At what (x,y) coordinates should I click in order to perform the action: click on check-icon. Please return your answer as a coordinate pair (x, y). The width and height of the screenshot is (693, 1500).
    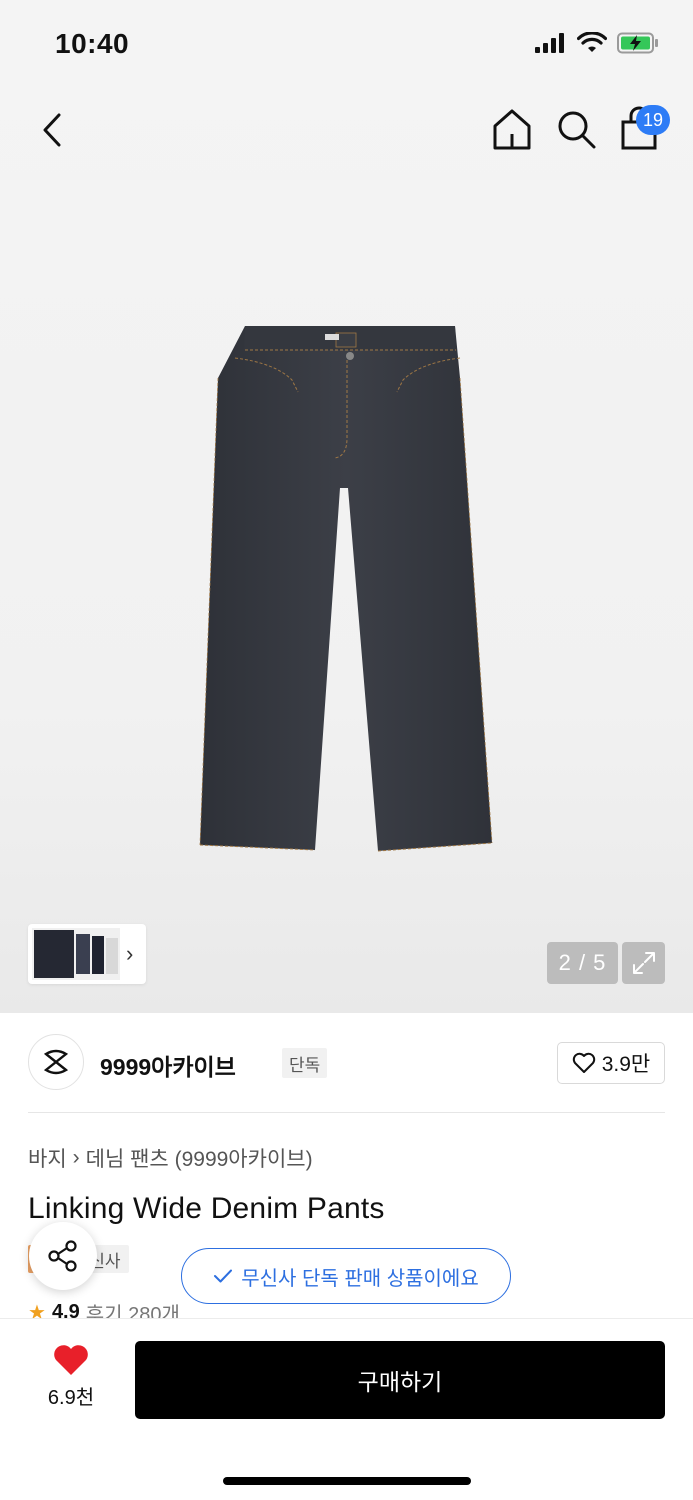
    Looking at the image, I should click on (223, 1276).